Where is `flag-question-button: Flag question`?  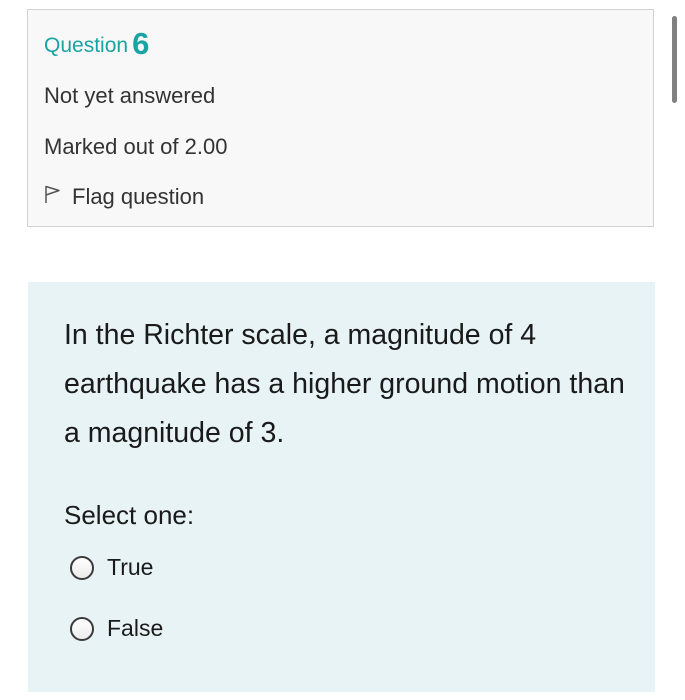
flag-question-button: Flag question is located at coordinates (124, 197).